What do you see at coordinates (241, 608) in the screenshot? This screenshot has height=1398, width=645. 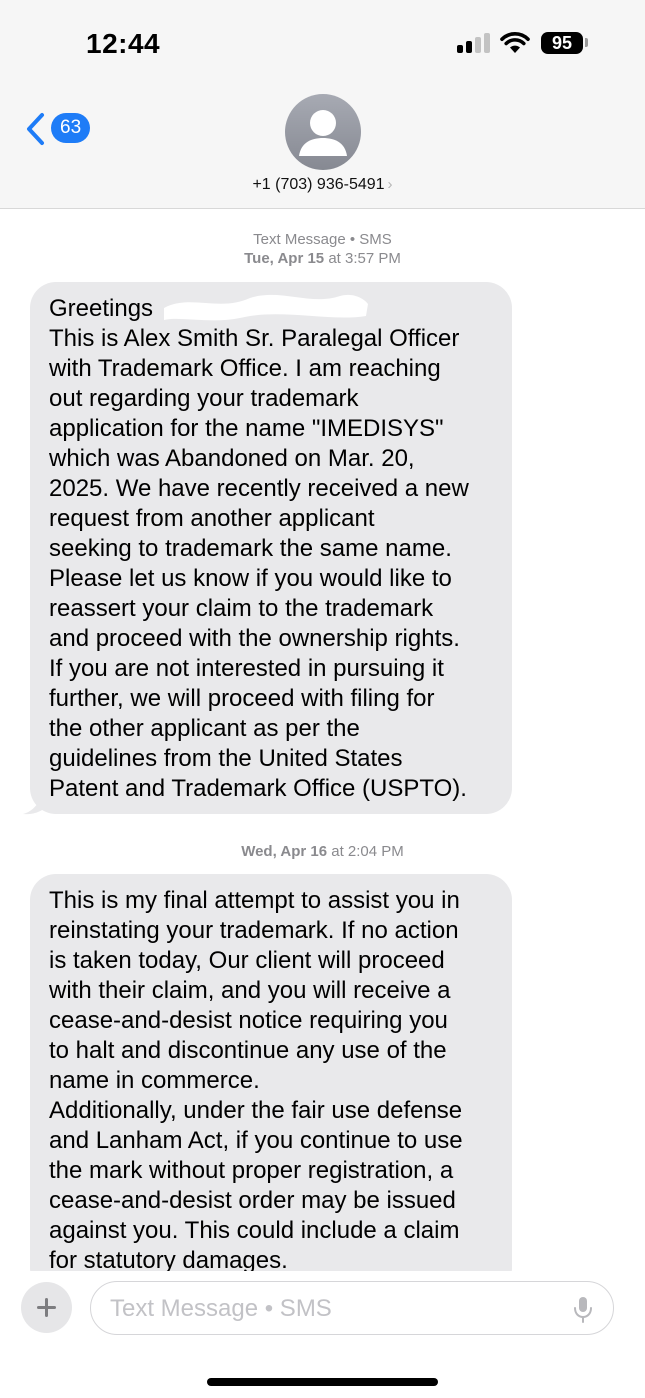 I see `message-line: reassert your claim to the trademark` at bounding box center [241, 608].